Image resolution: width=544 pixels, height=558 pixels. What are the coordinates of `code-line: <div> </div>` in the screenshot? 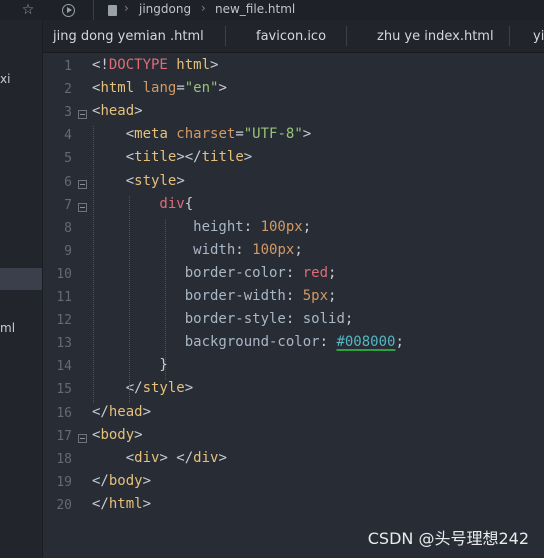 It's located at (159, 458).